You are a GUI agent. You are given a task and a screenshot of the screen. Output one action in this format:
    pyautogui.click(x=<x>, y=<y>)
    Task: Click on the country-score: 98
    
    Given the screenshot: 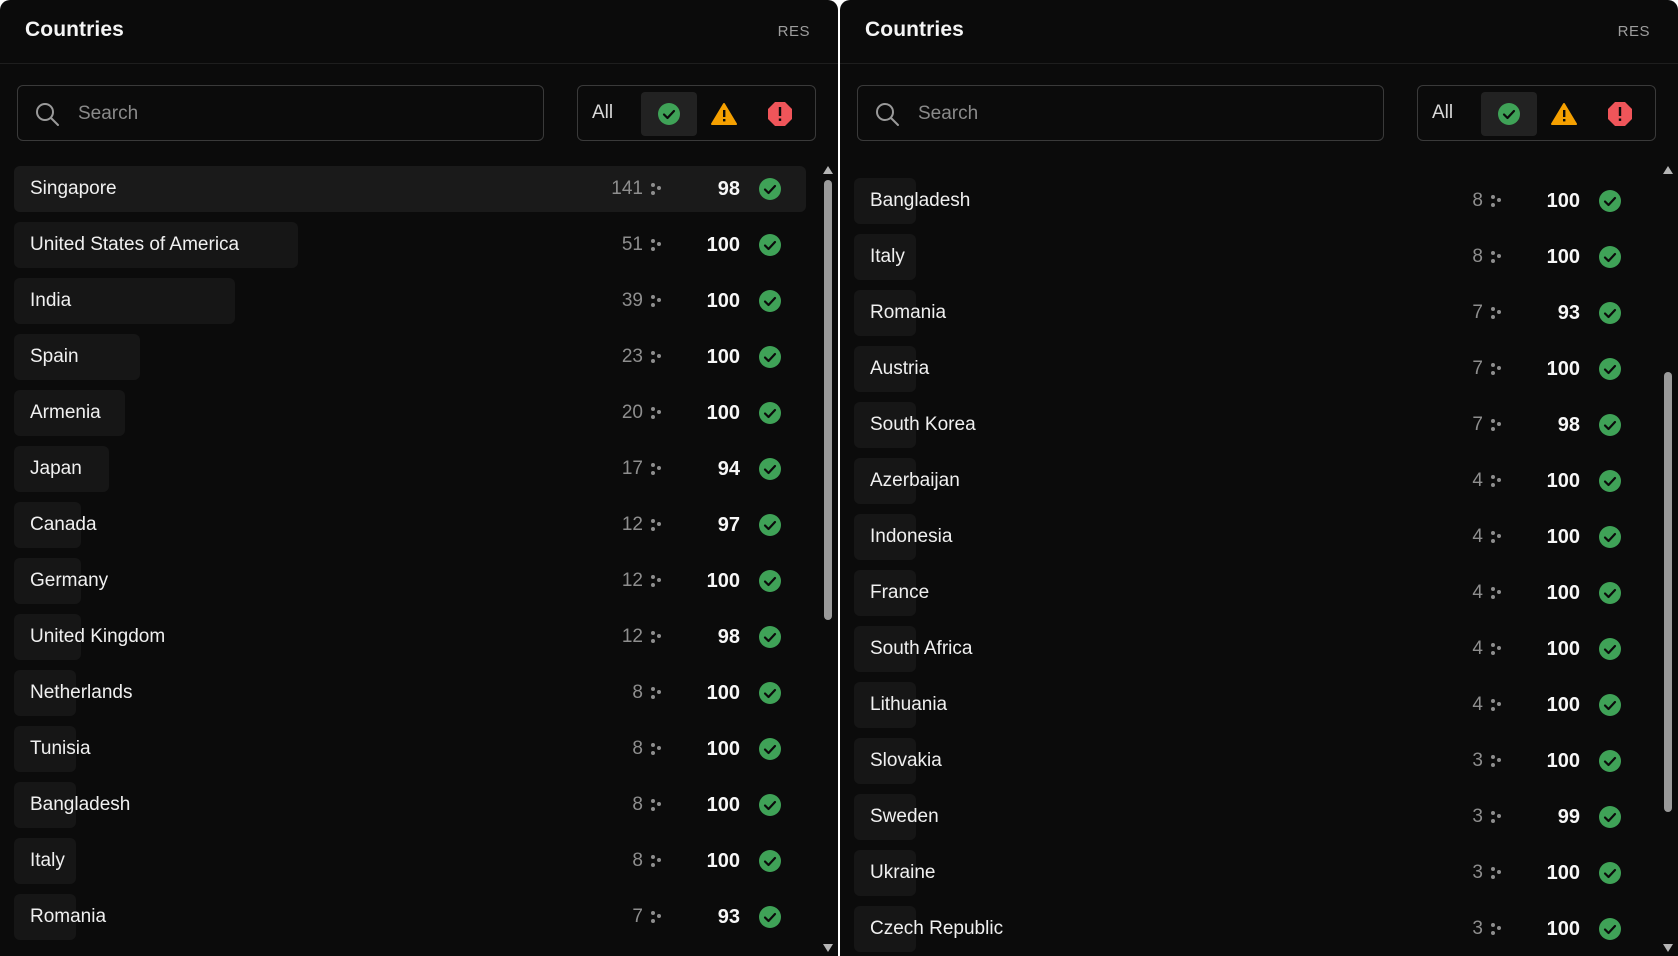 What is the action you would take?
    pyautogui.click(x=1568, y=425)
    